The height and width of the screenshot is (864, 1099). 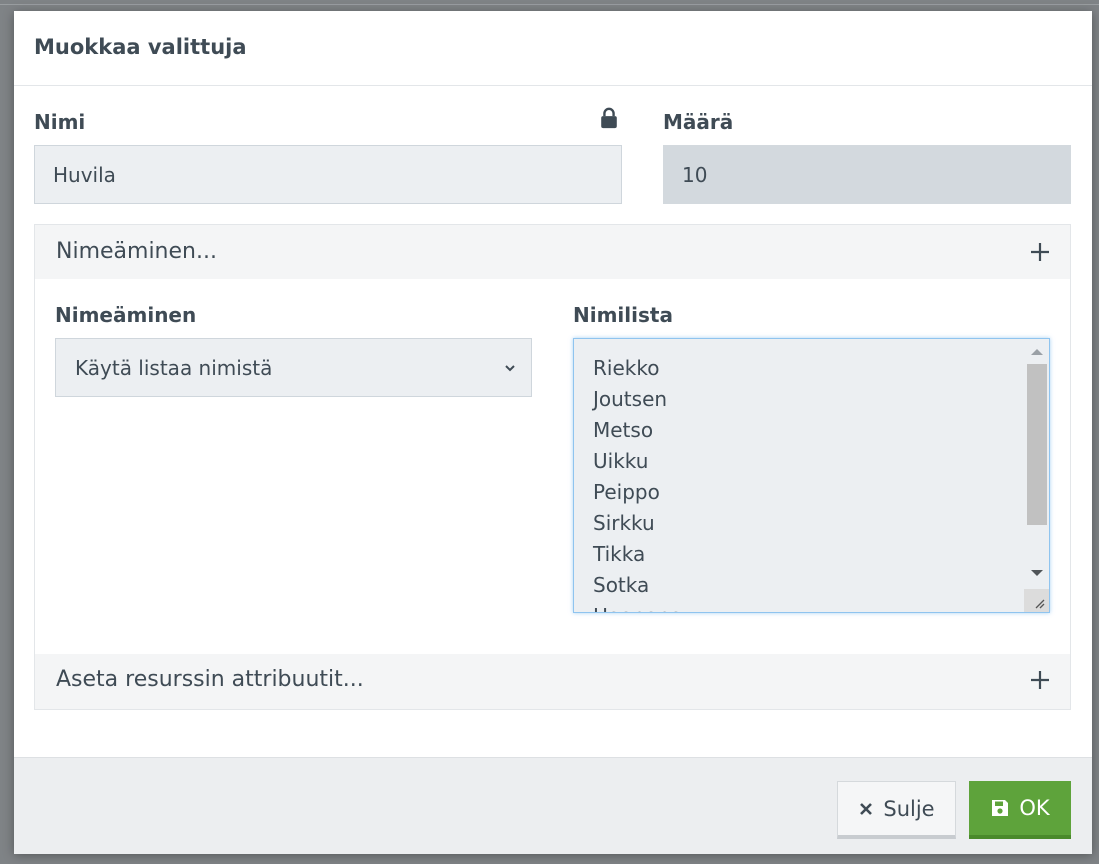 I want to click on count-label: Määrä, so click(x=698, y=122).